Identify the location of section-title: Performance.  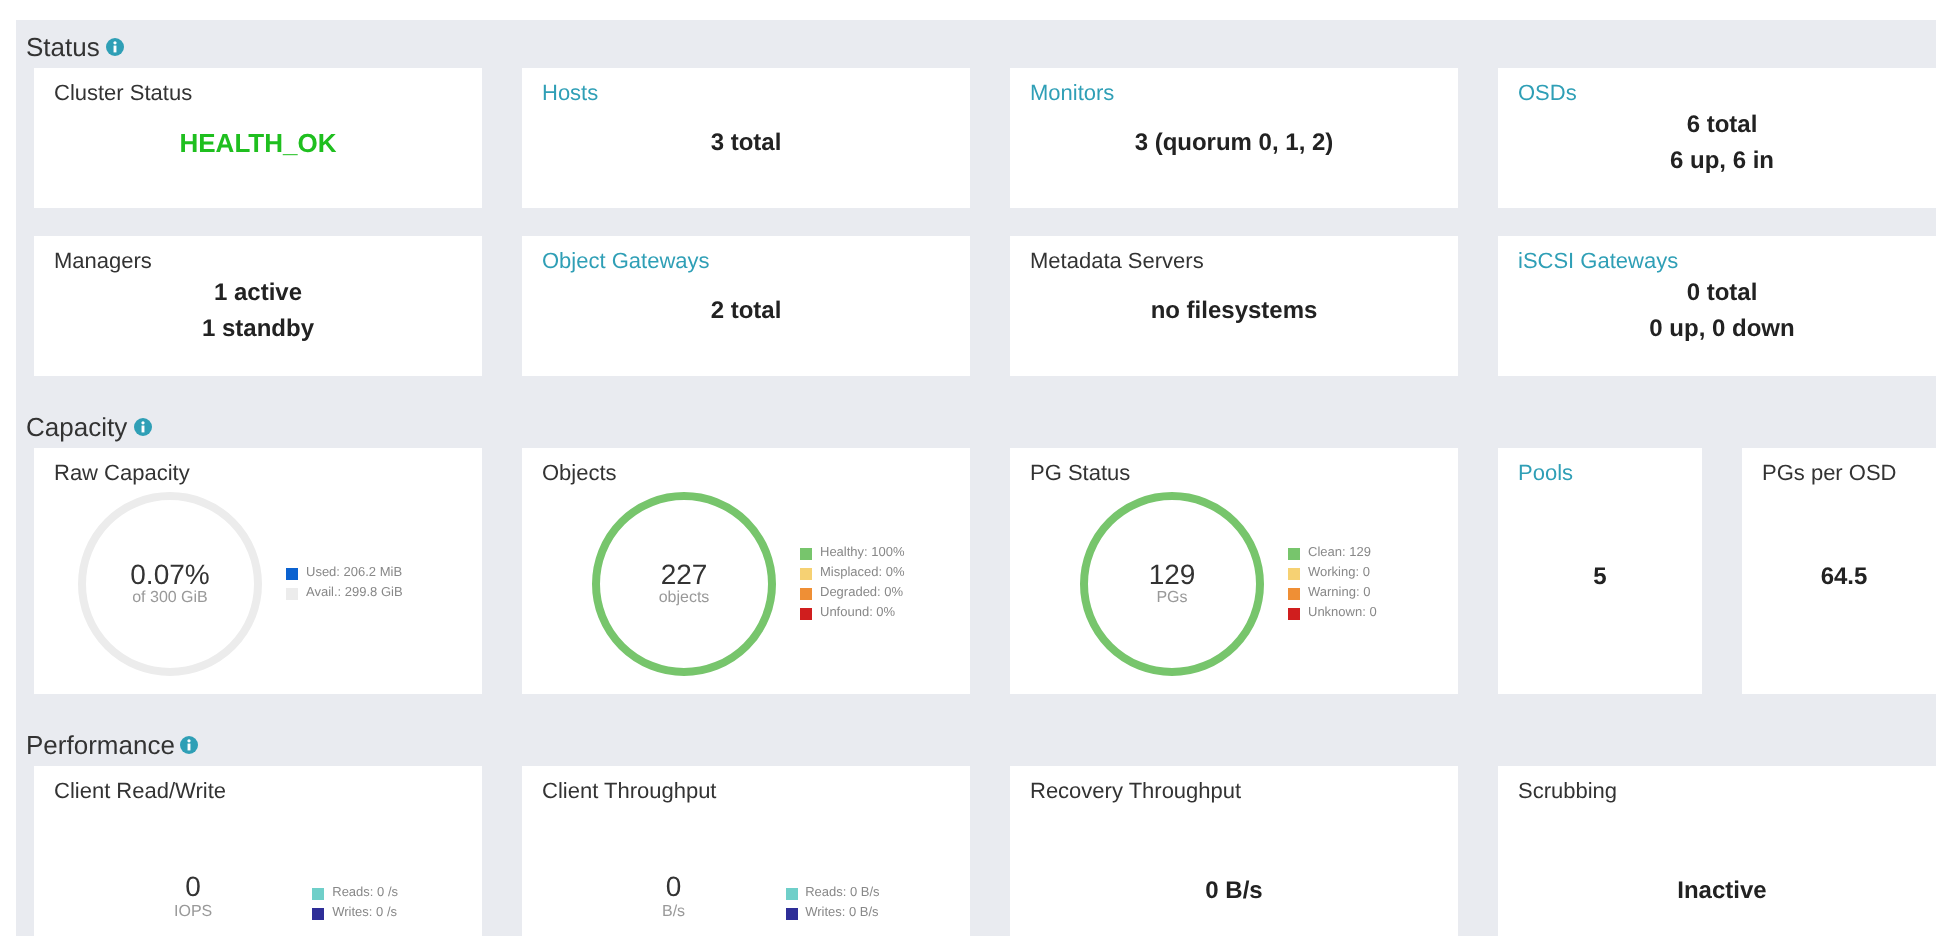
(100, 744).